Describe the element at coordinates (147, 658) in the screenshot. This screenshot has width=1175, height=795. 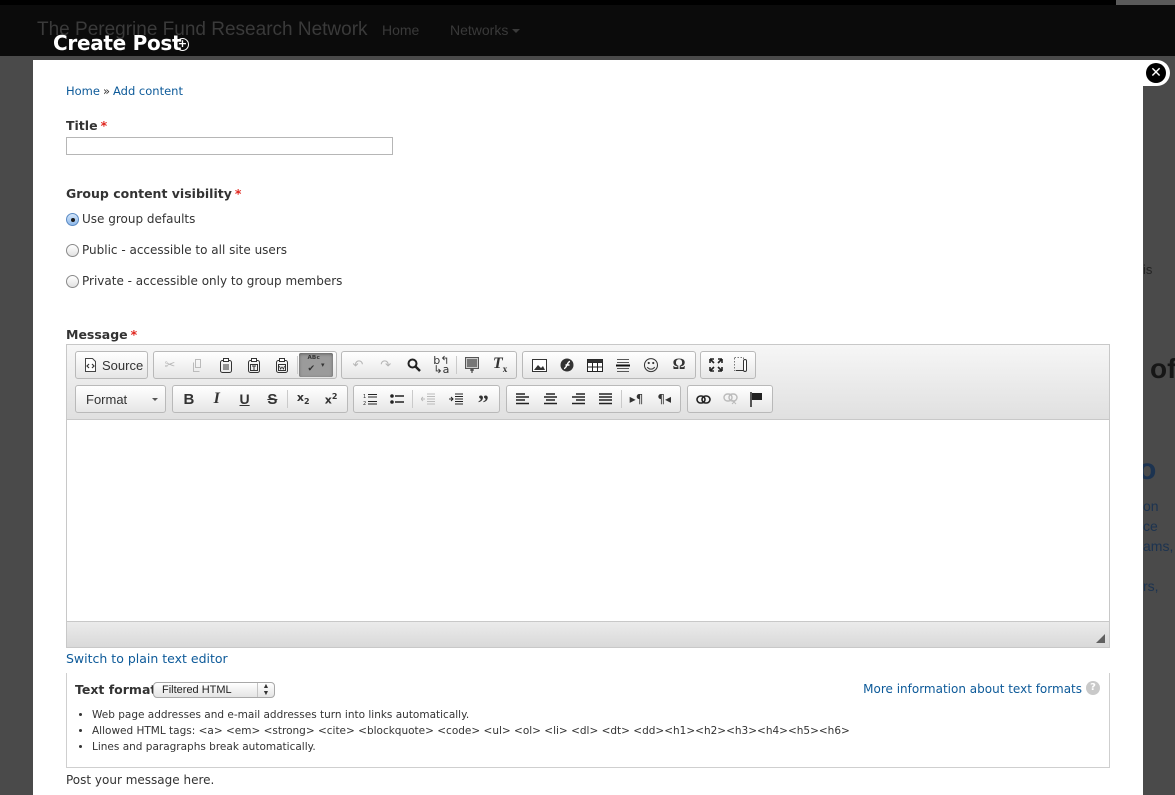
I see `switch-to-plain-text-link: Switch to plain text editor` at that location.